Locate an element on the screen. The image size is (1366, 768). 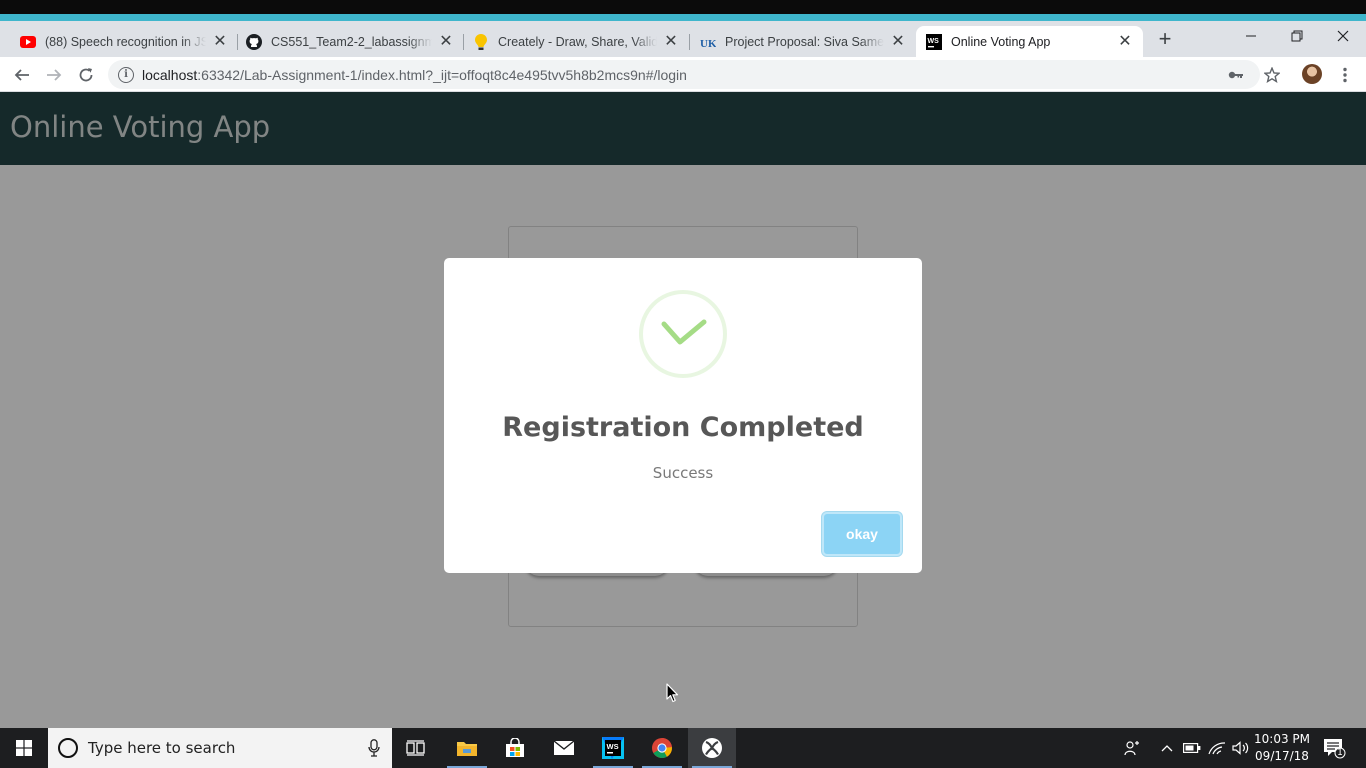
mail-icon is located at coordinates (564, 748).